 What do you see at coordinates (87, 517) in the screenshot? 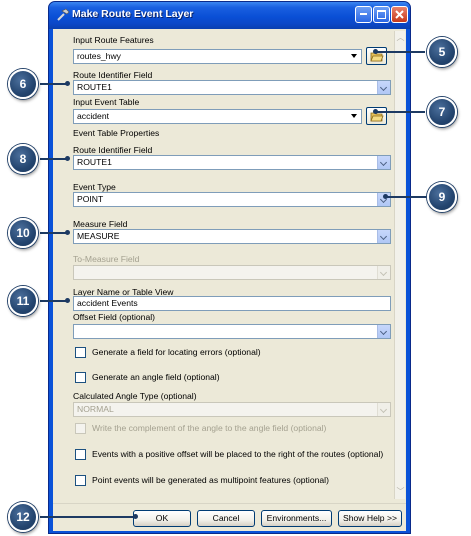
I see `callout-12-leader` at bounding box center [87, 517].